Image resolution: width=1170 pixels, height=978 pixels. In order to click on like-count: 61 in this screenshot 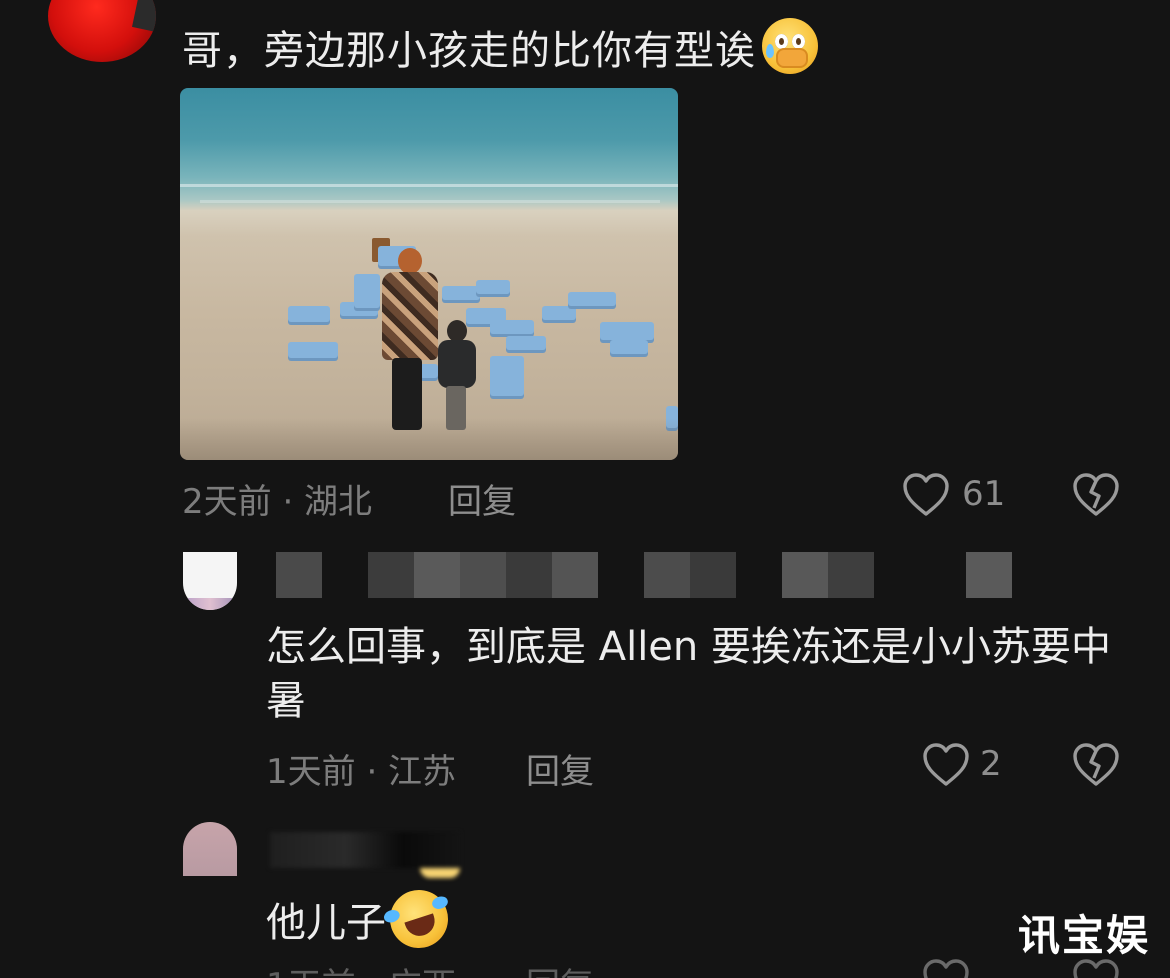, I will do `click(984, 494)`.